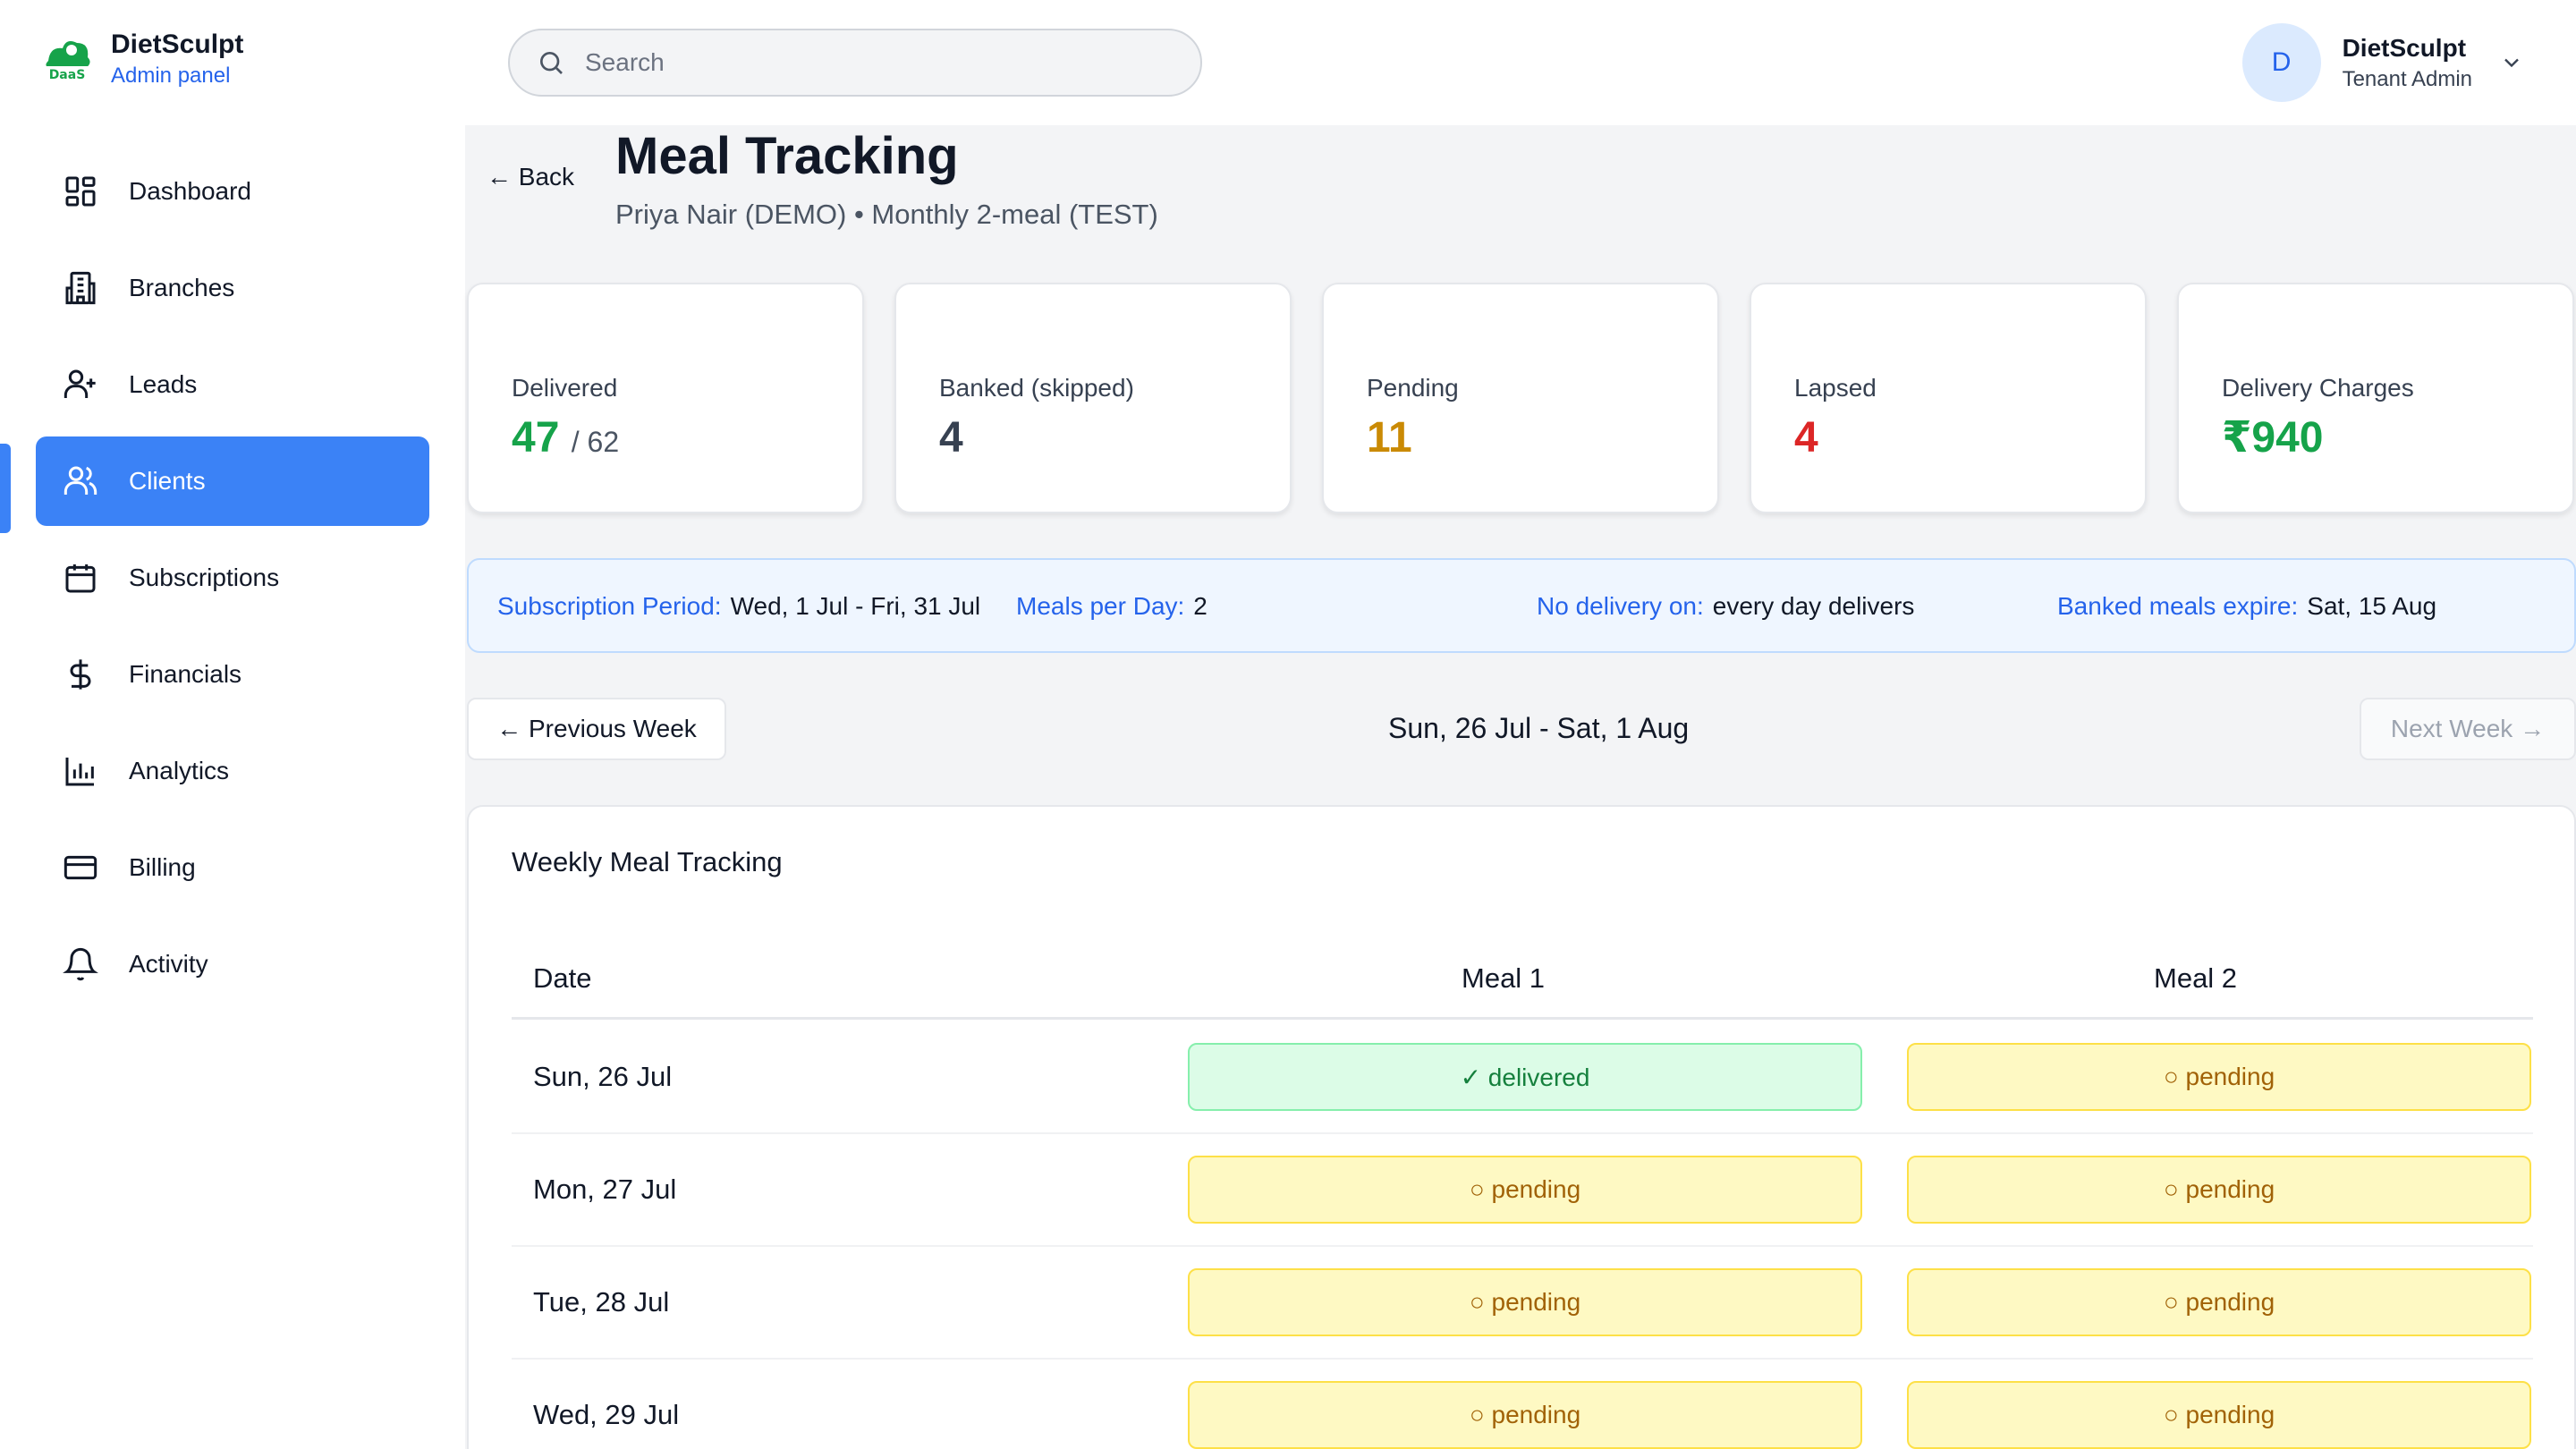 The width and height of the screenshot is (2576, 1449). I want to click on table-row: Wed, 29 Jul ○ pending ○ pending, so click(1522, 1404).